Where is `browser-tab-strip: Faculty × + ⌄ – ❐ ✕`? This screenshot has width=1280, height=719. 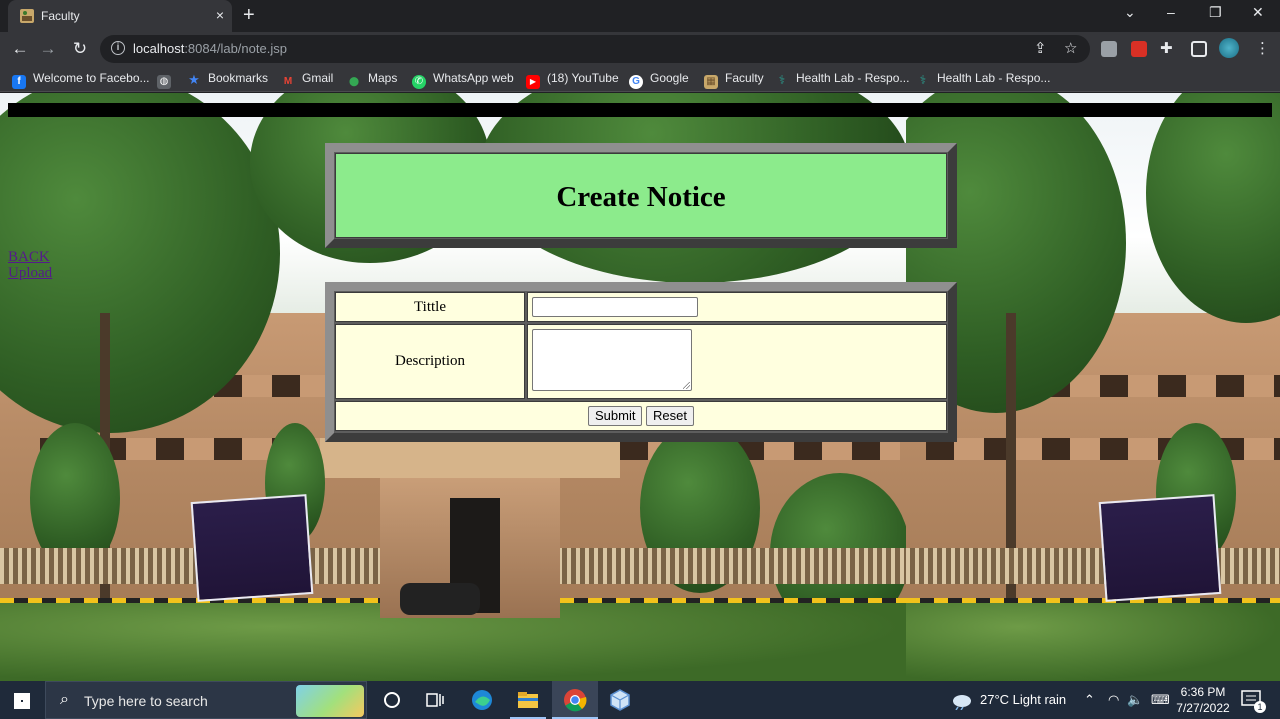
browser-tab-strip: Faculty × + ⌄ – ❐ ✕ is located at coordinates (640, 16).